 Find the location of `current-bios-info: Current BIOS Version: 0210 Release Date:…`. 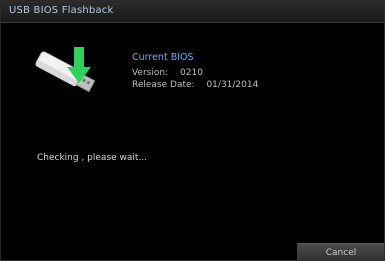

current-bios-info: Current BIOS Version: 0210 Release Date:… is located at coordinates (195, 71).